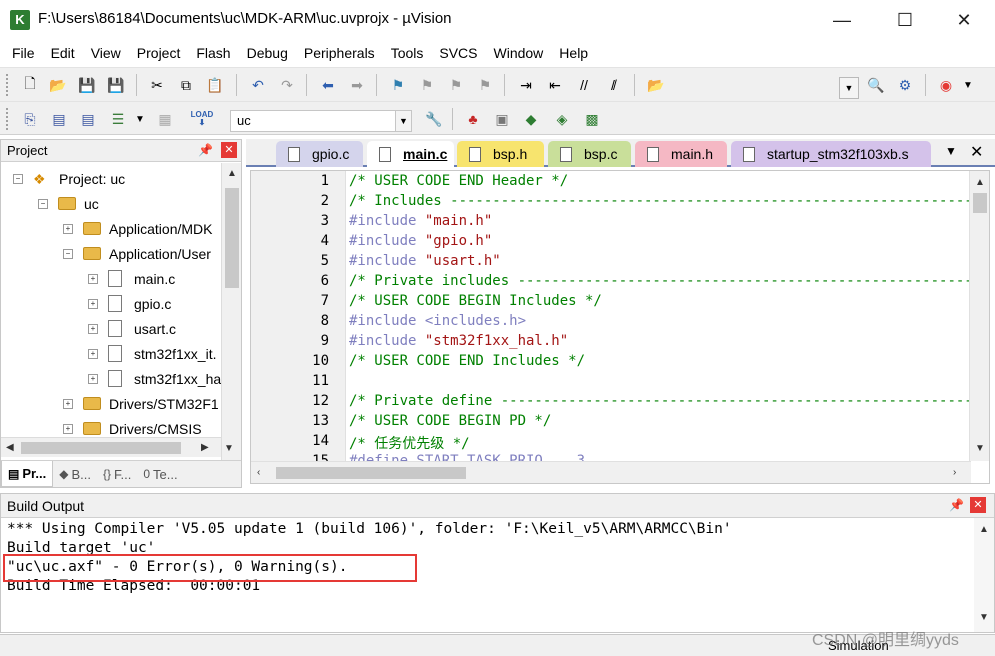  Describe the element at coordinates (30, 85) in the screenshot. I see `new-file-icon: 🗋` at that location.